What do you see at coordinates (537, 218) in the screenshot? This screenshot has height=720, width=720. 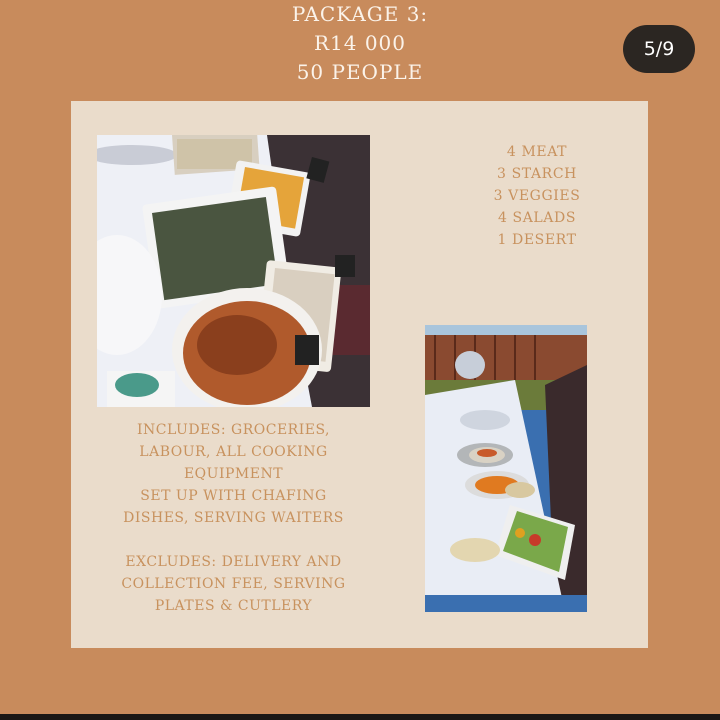 I see `menu-item-salads: 4 SALADS` at bounding box center [537, 218].